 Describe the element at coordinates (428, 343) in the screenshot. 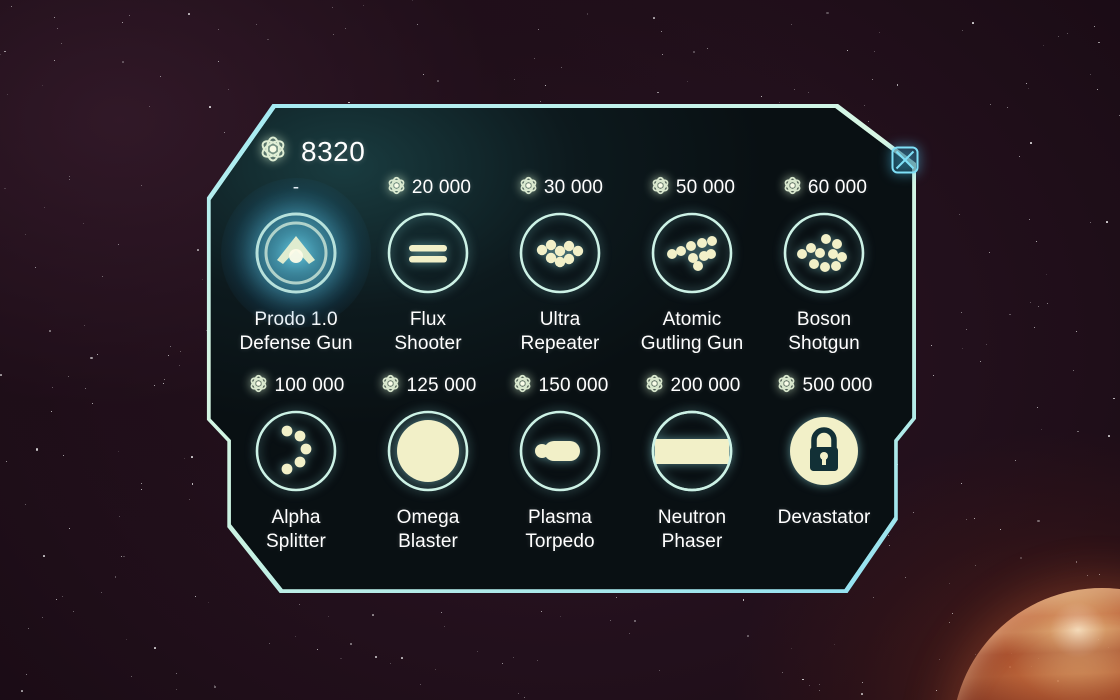

I see `weapon-name-line2: Shooter` at that location.